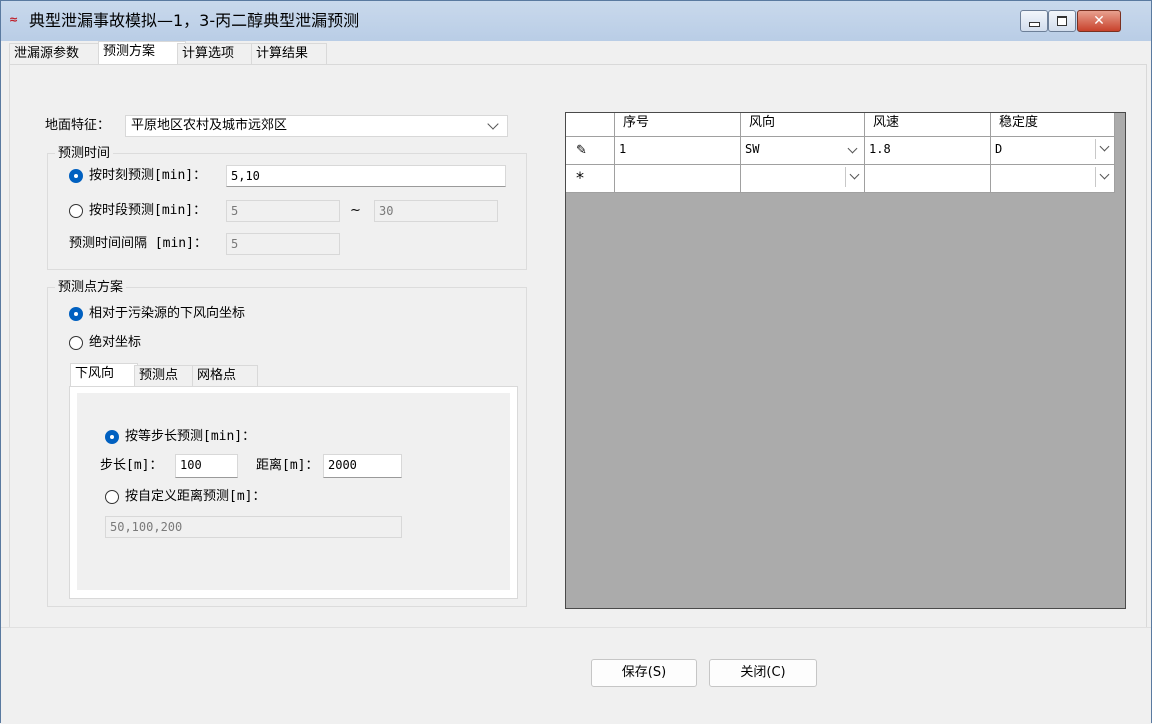 The image size is (1152, 724). I want to click on row-header-1: ✎, so click(590, 151).